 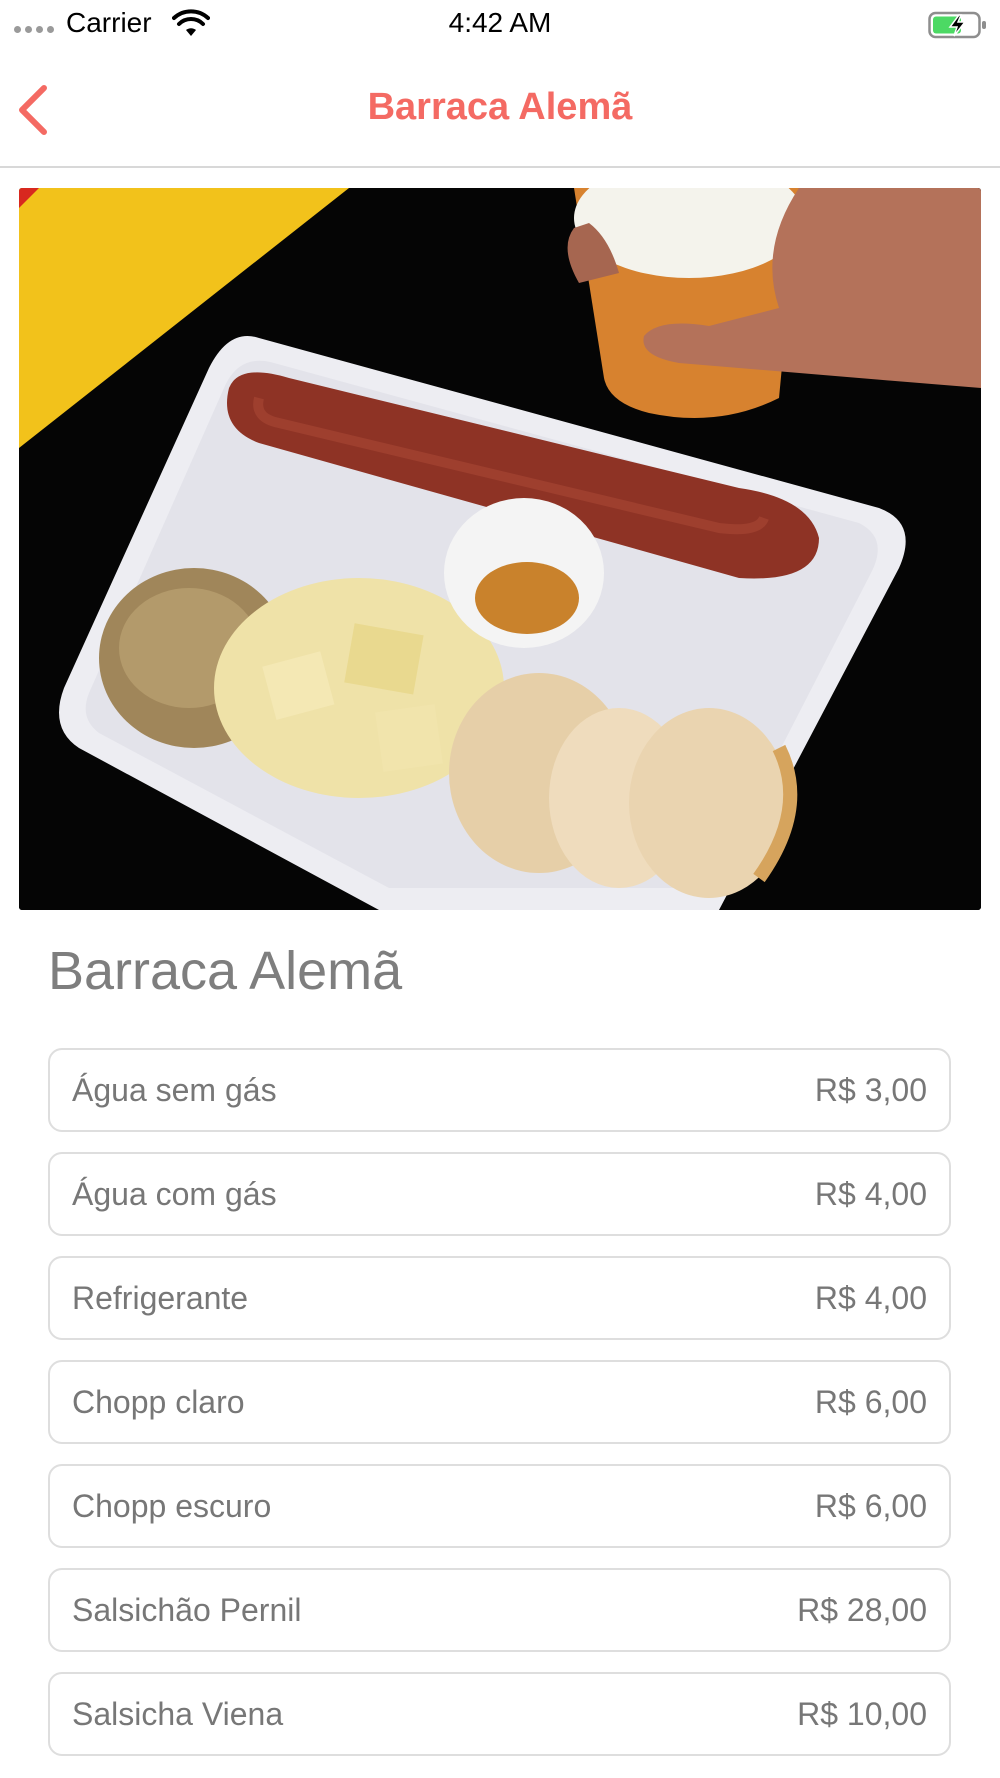 What do you see at coordinates (499, 1194) in the screenshot?
I see `menu-item: Água com gás R$ 4,00` at bounding box center [499, 1194].